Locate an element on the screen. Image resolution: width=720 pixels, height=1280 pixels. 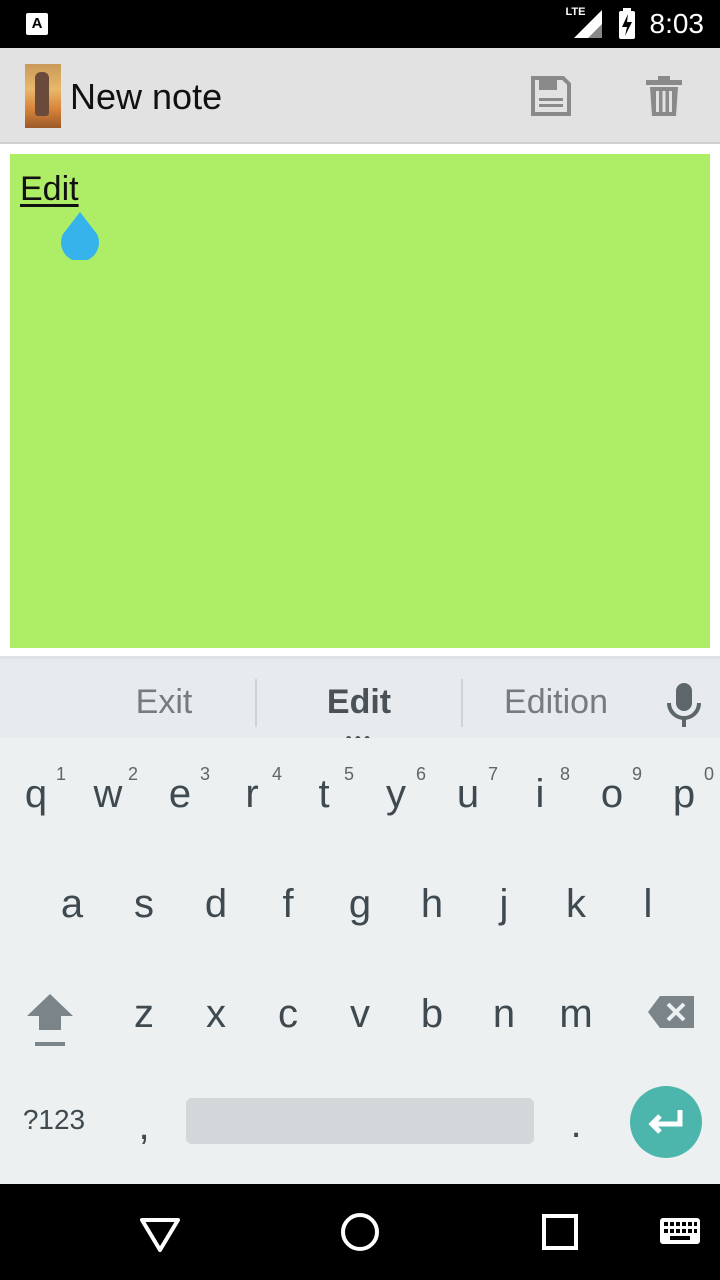
notification-icon: A is located at coordinates (37, 24).